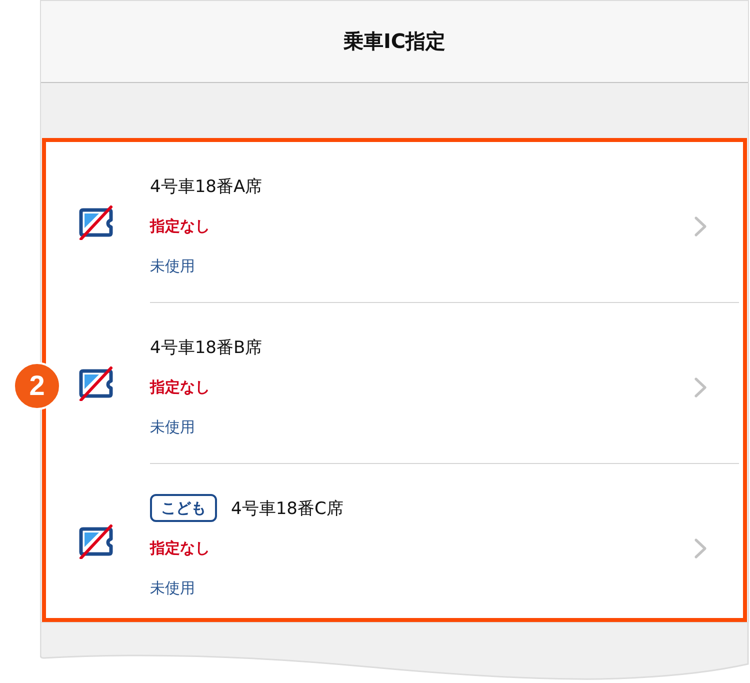  Describe the element at coordinates (394, 41) in the screenshot. I see `header-title: 乗車IC指定` at that location.